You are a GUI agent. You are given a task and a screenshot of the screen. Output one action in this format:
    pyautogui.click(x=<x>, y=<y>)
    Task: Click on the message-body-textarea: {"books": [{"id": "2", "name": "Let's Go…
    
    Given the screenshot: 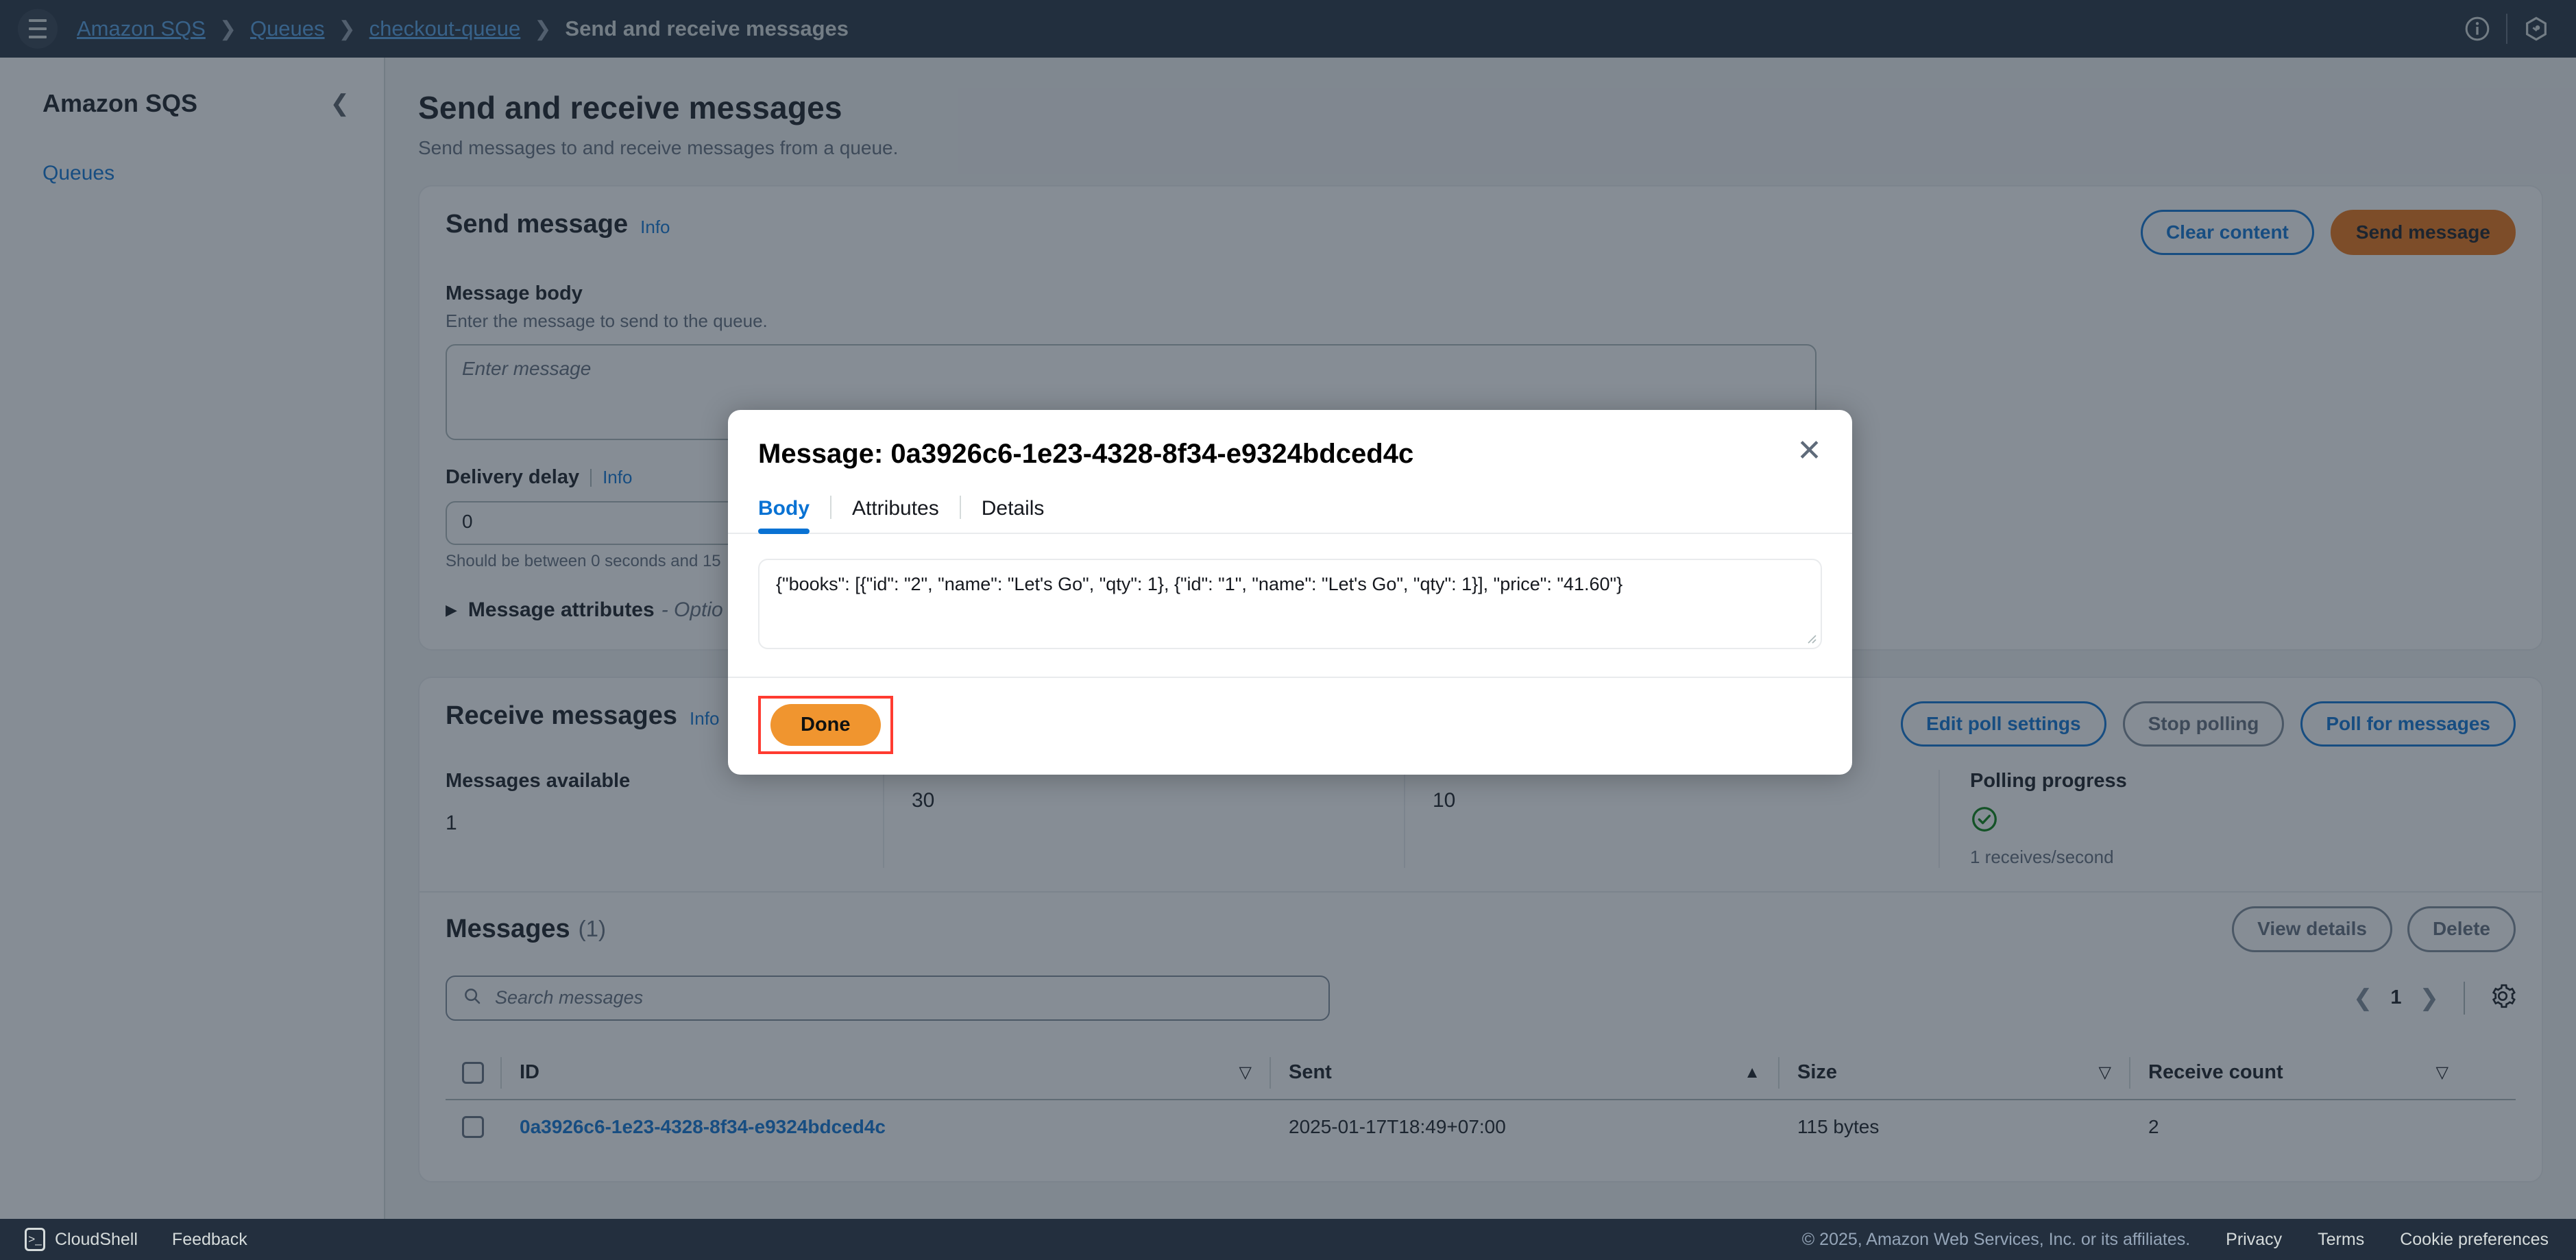 What is the action you would take?
    pyautogui.click(x=1290, y=604)
    